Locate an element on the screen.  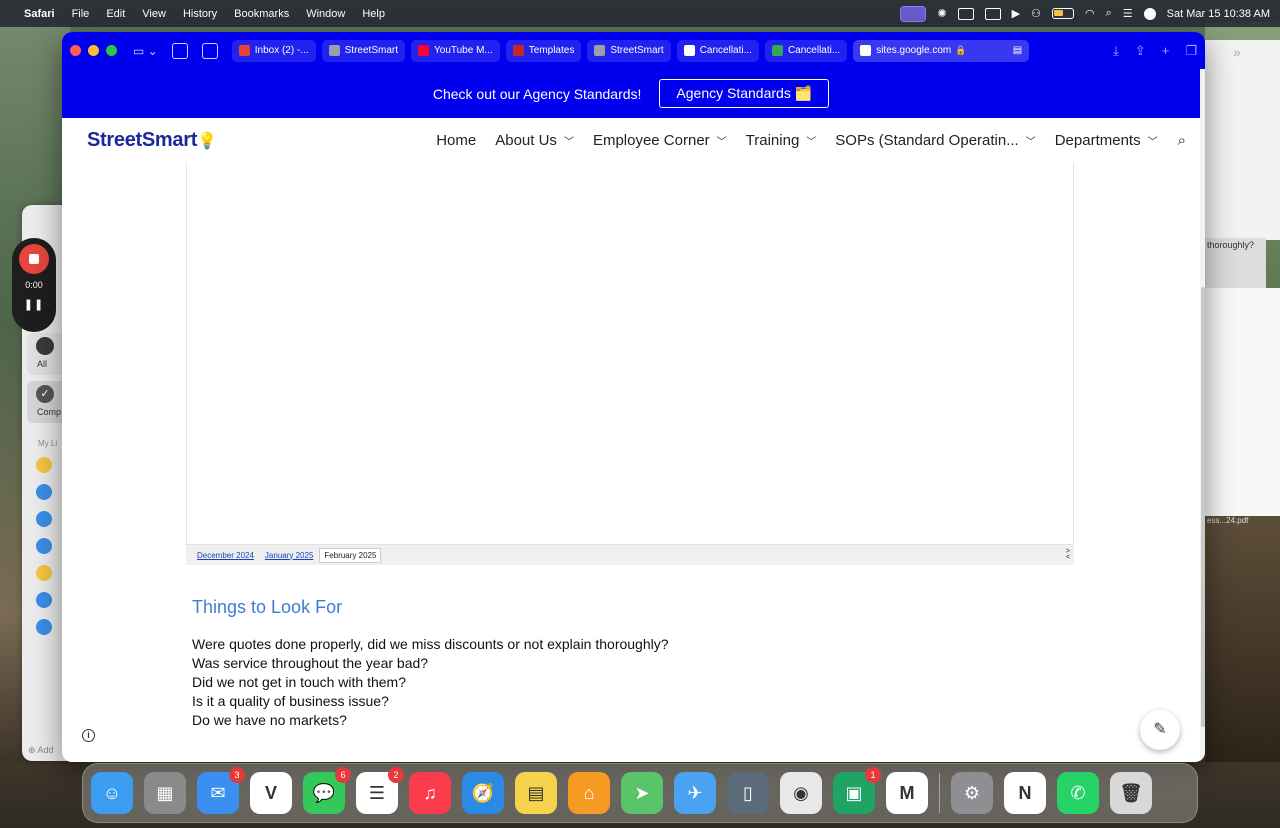
address-bar-url: sites.google.com is located at coordinates (913, 50).